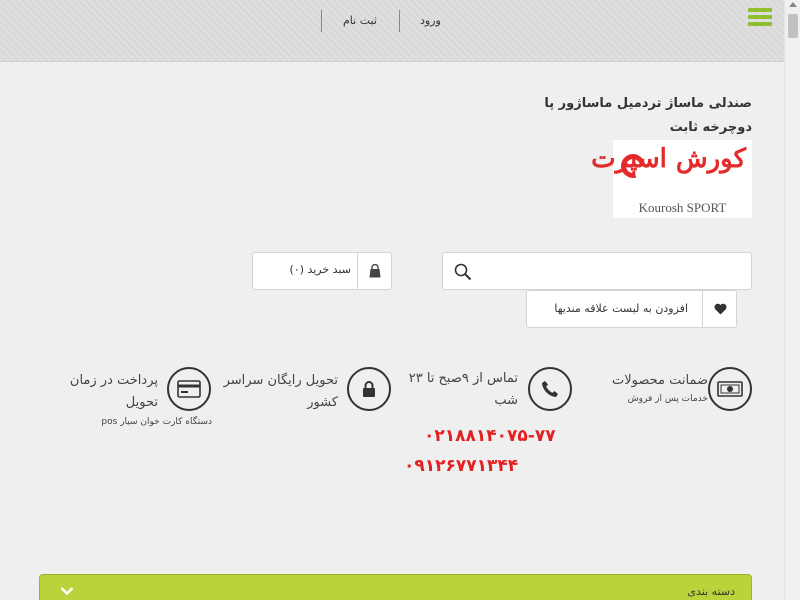 This screenshot has width=800, height=600. I want to click on phone-number-1: ۰۲۱۸۸۱۴۰۷۵-۷۷, so click(490, 436).